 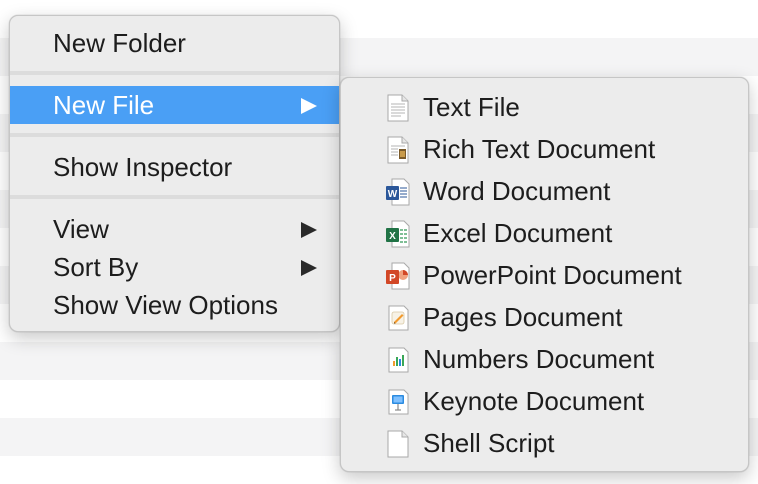 I want to click on numbers-icon, so click(x=398, y=360).